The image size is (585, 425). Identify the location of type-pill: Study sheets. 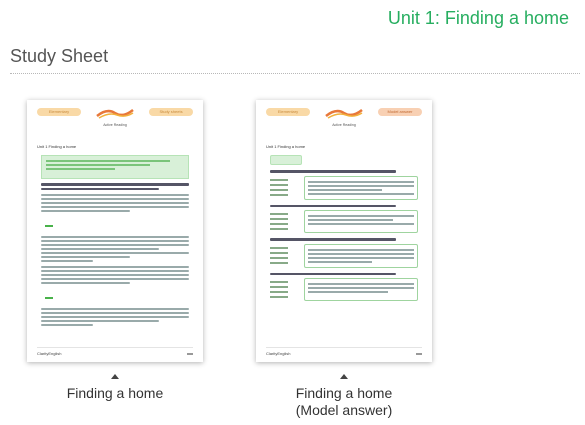
(171, 112).